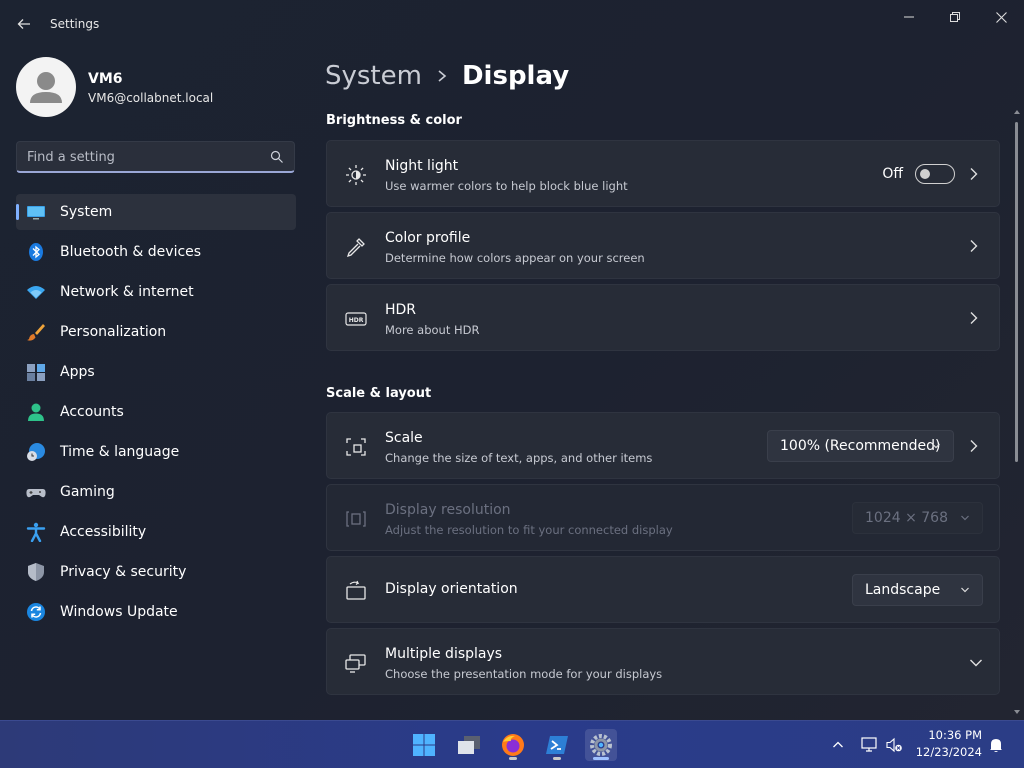  I want to click on sidebar-item-accessibility: Accessibility, so click(156, 532).